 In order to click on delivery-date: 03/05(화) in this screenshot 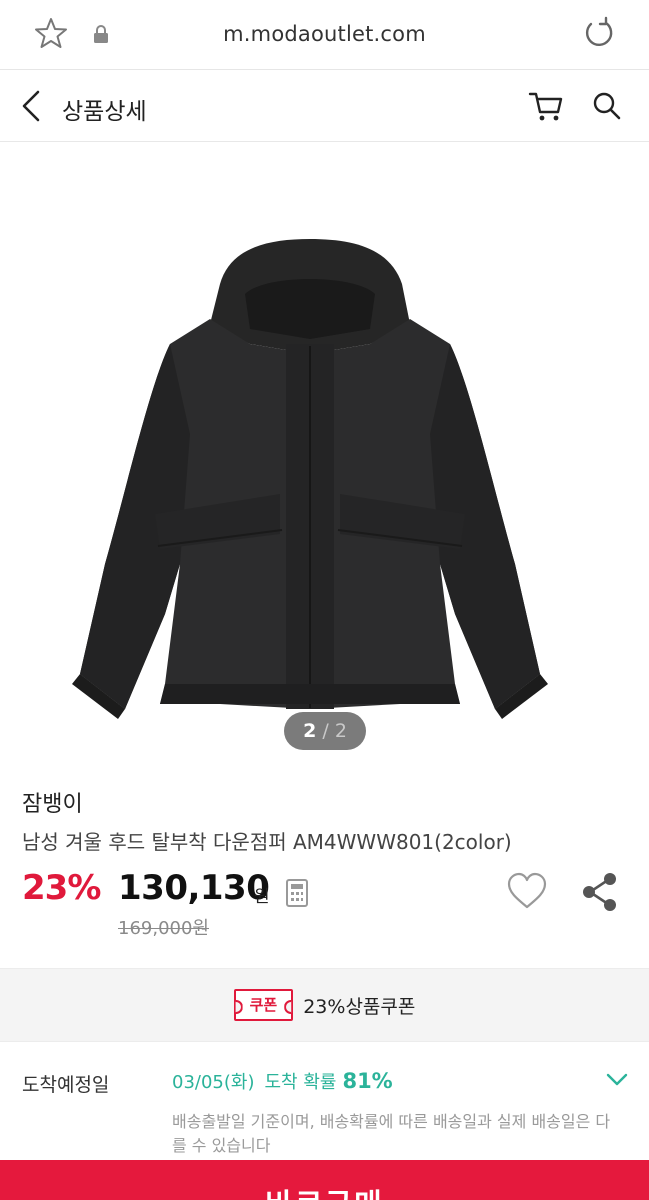, I will do `click(213, 1082)`.